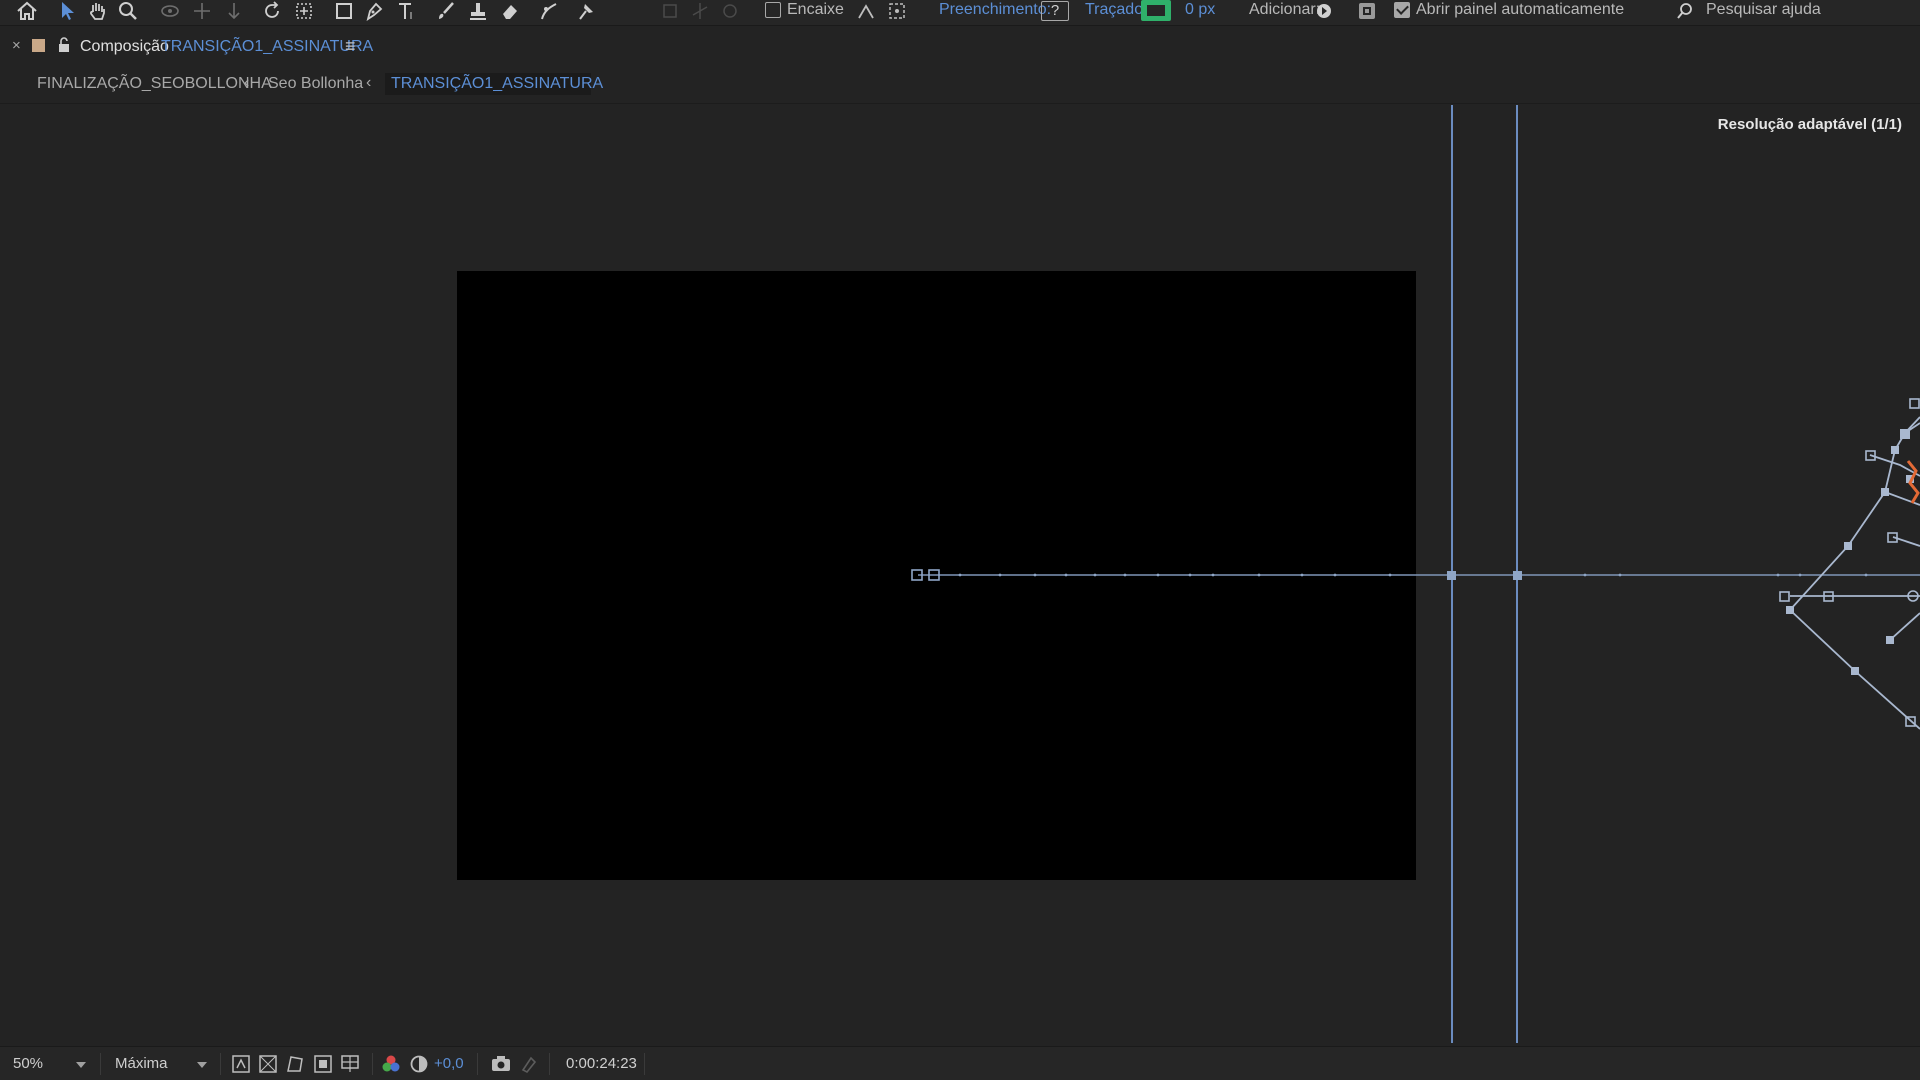 The height and width of the screenshot is (1080, 1920). What do you see at coordinates (374, 11) in the screenshot?
I see `pen-tool-icon` at bounding box center [374, 11].